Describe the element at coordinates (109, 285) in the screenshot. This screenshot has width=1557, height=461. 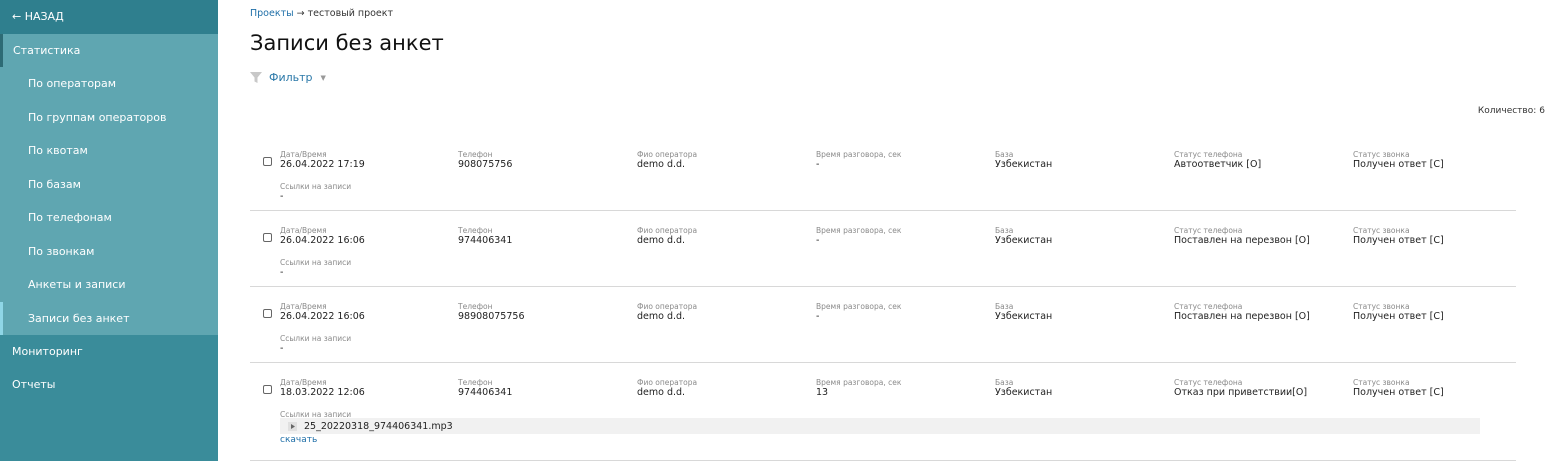
I see `sidebar-item-surveys-and-records: Анкеты и записи` at that location.